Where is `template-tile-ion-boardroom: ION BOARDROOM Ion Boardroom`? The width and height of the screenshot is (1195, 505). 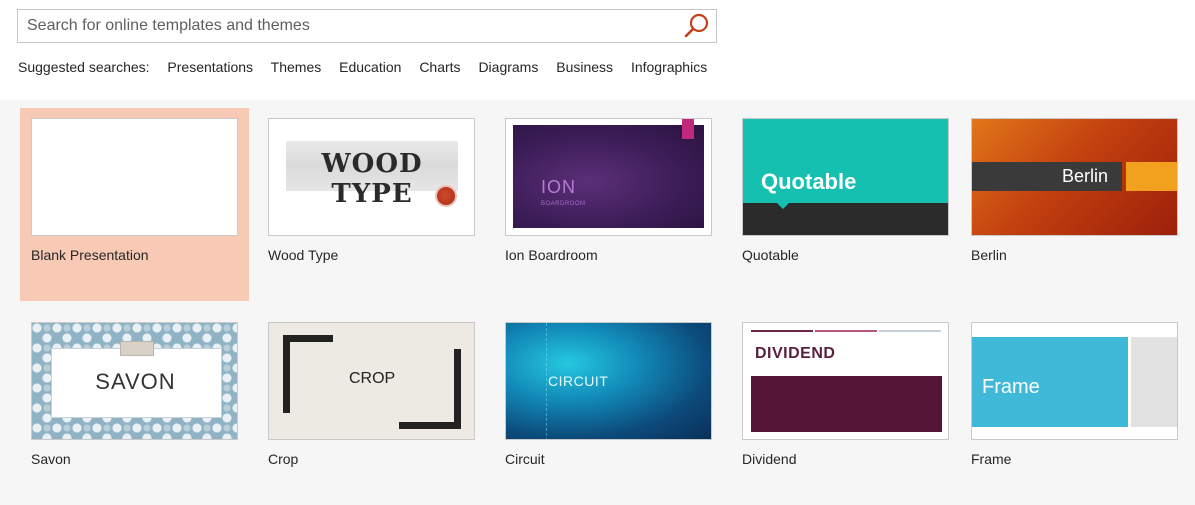 template-tile-ion-boardroom: ION BOARDROOM Ion Boardroom is located at coordinates (608, 204).